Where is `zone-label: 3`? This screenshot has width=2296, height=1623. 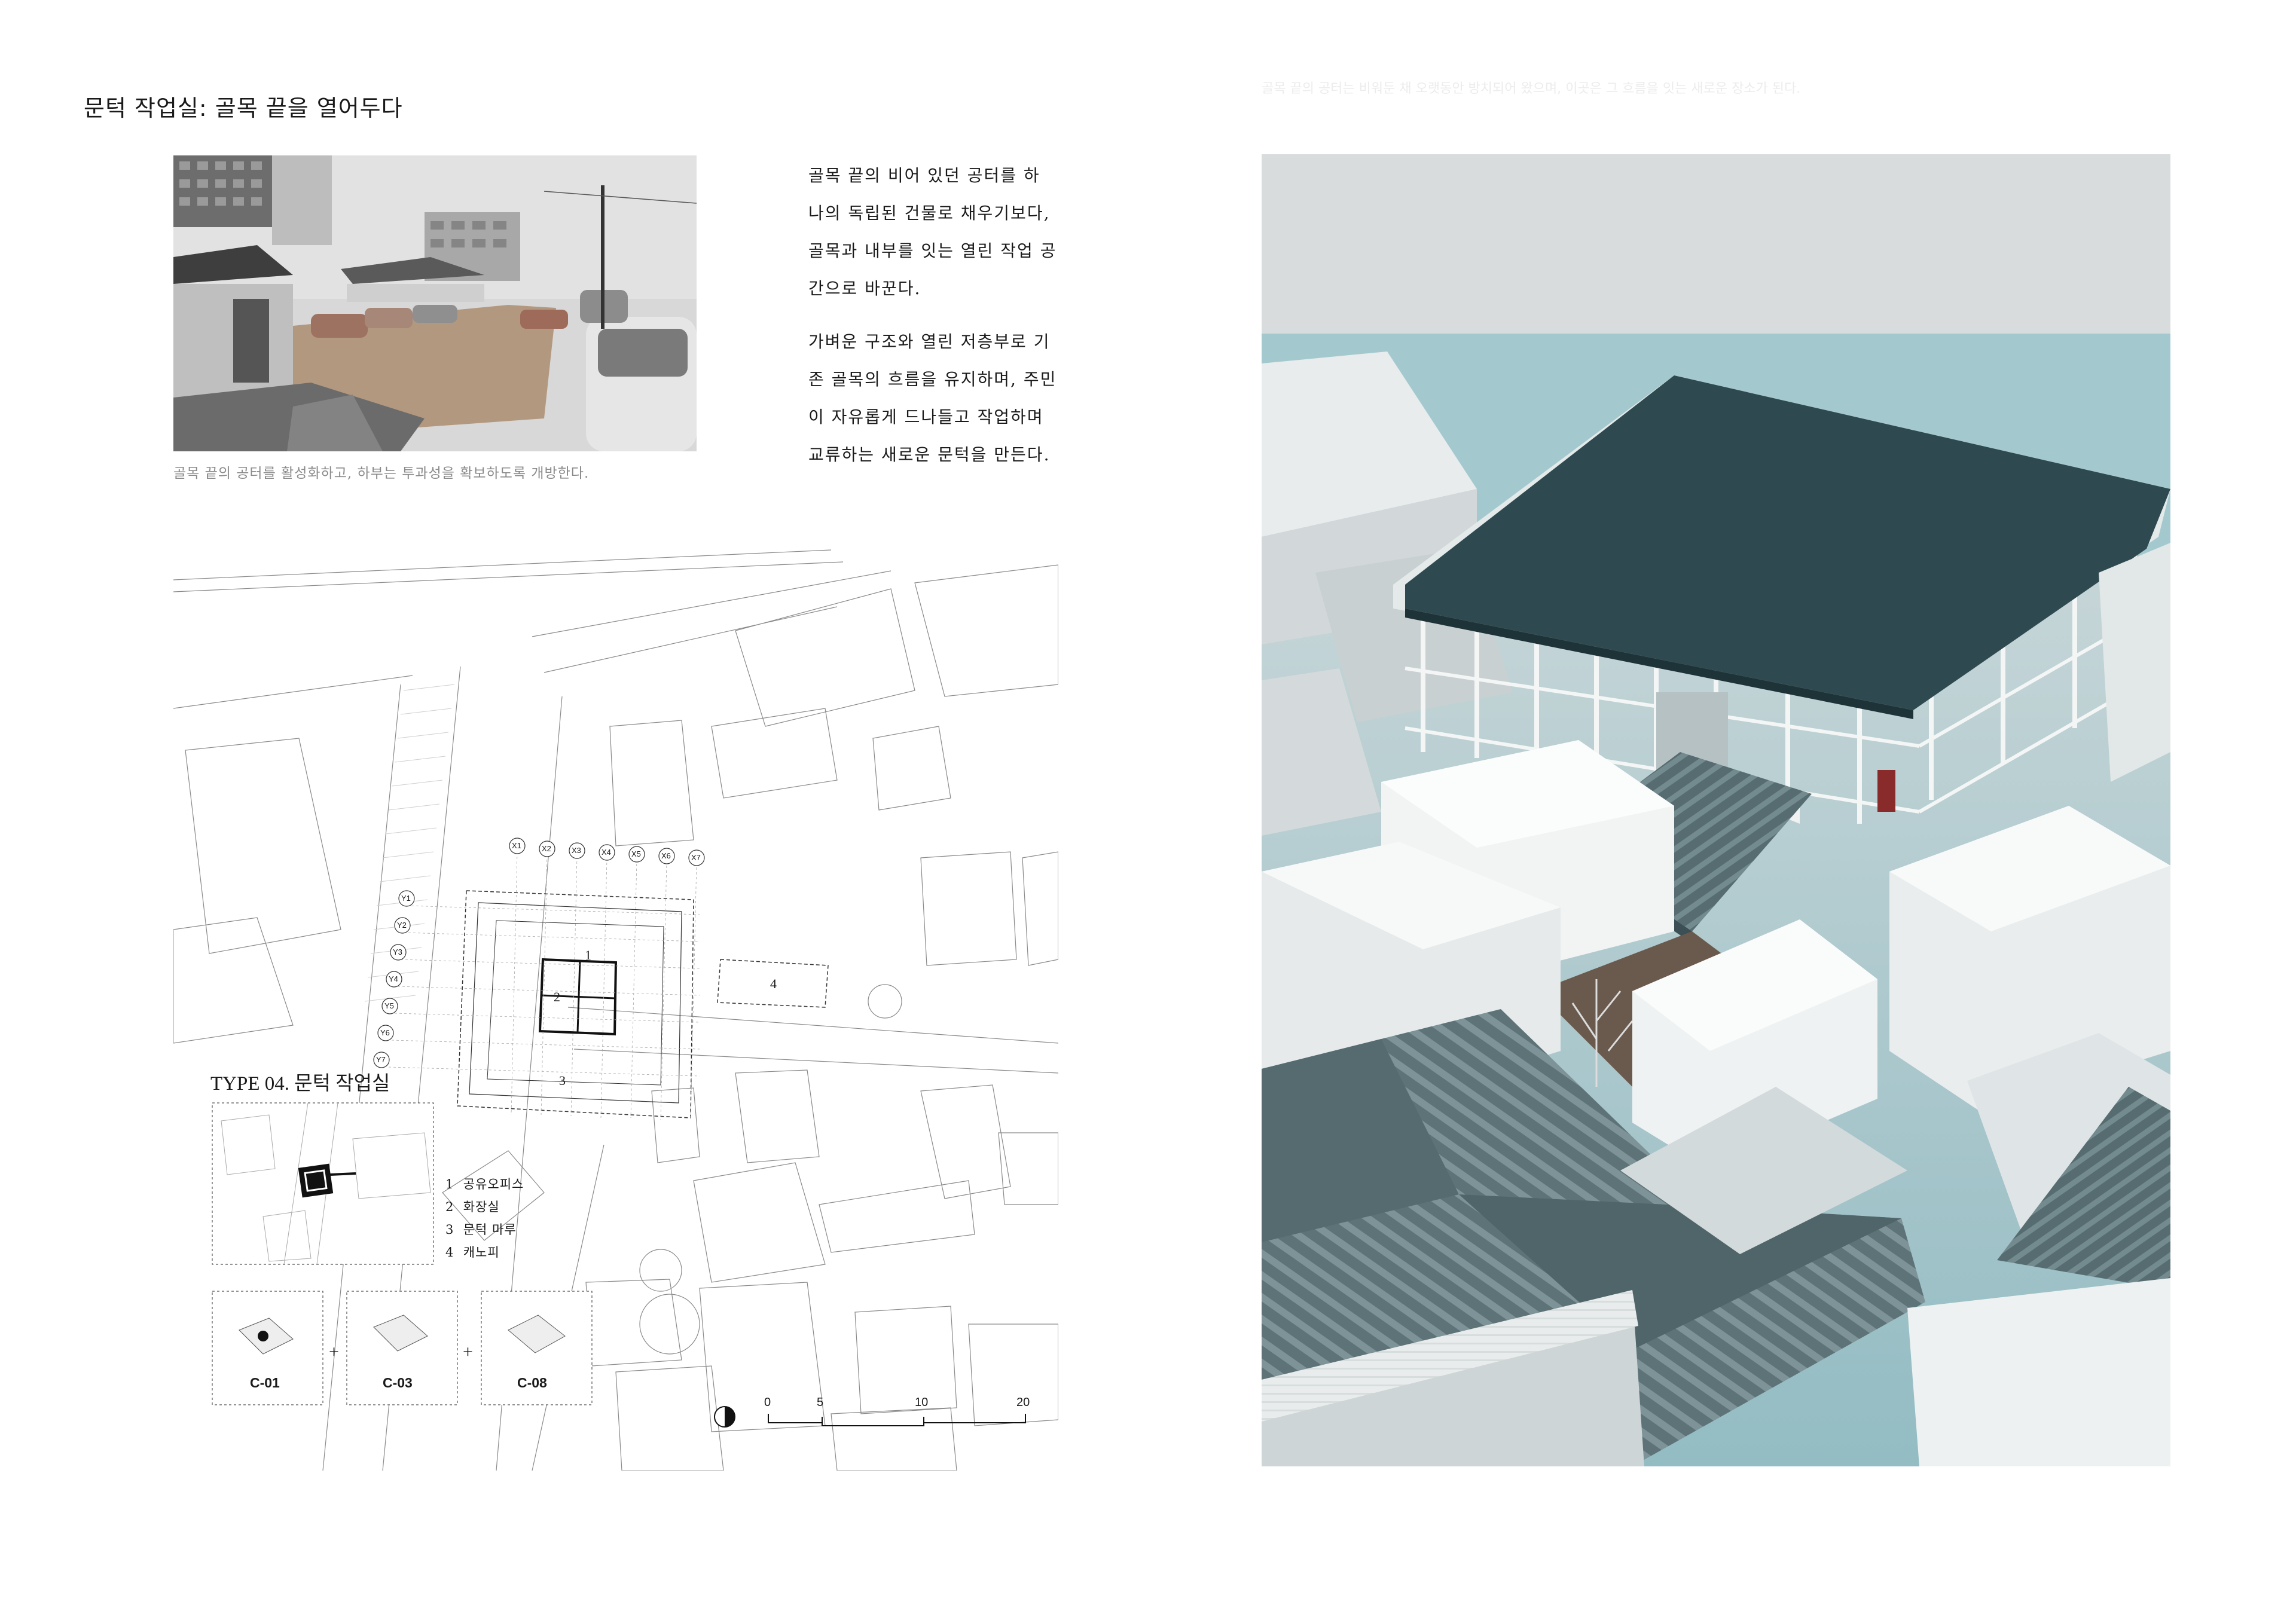
zone-label: 3 is located at coordinates (562, 1081).